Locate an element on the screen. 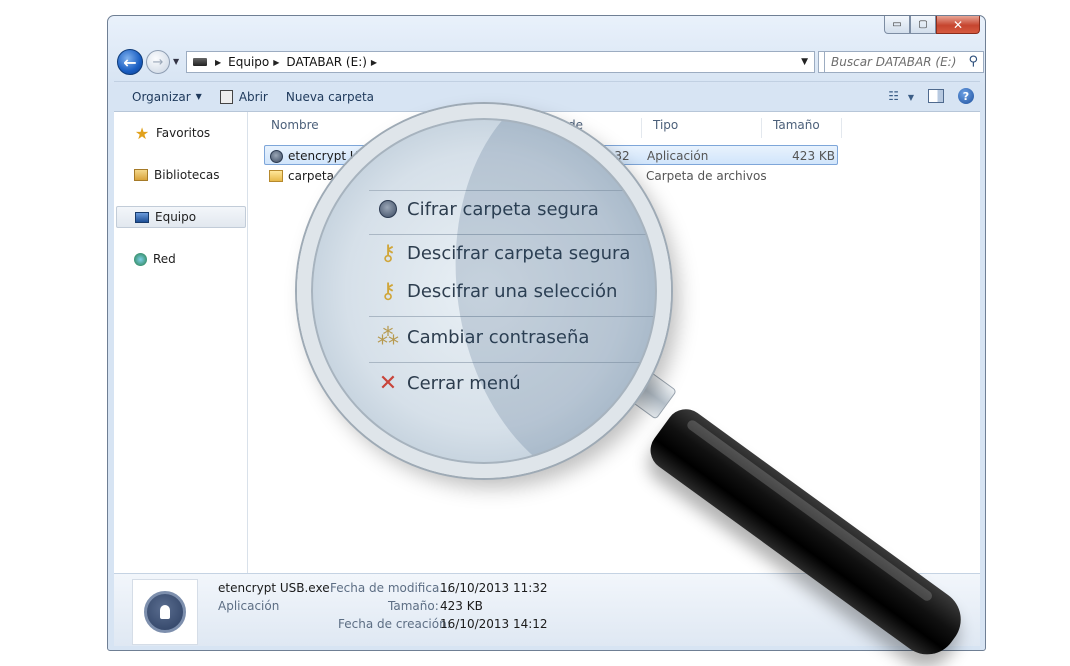 Image resolution: width=1070 pixels, height=666 pixels. details-created-label: Fecha de creación: is located at coordinates (394, 624).